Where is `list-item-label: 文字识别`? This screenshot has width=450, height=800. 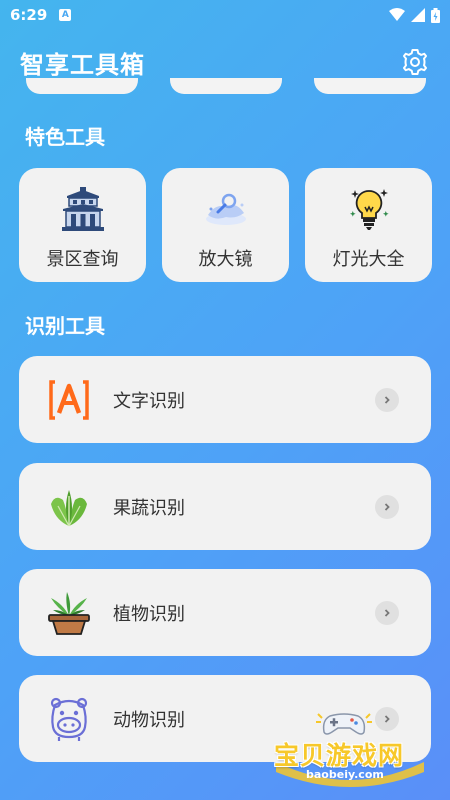 list-item-label: 文字识别 is located at coordinates (149, 401).